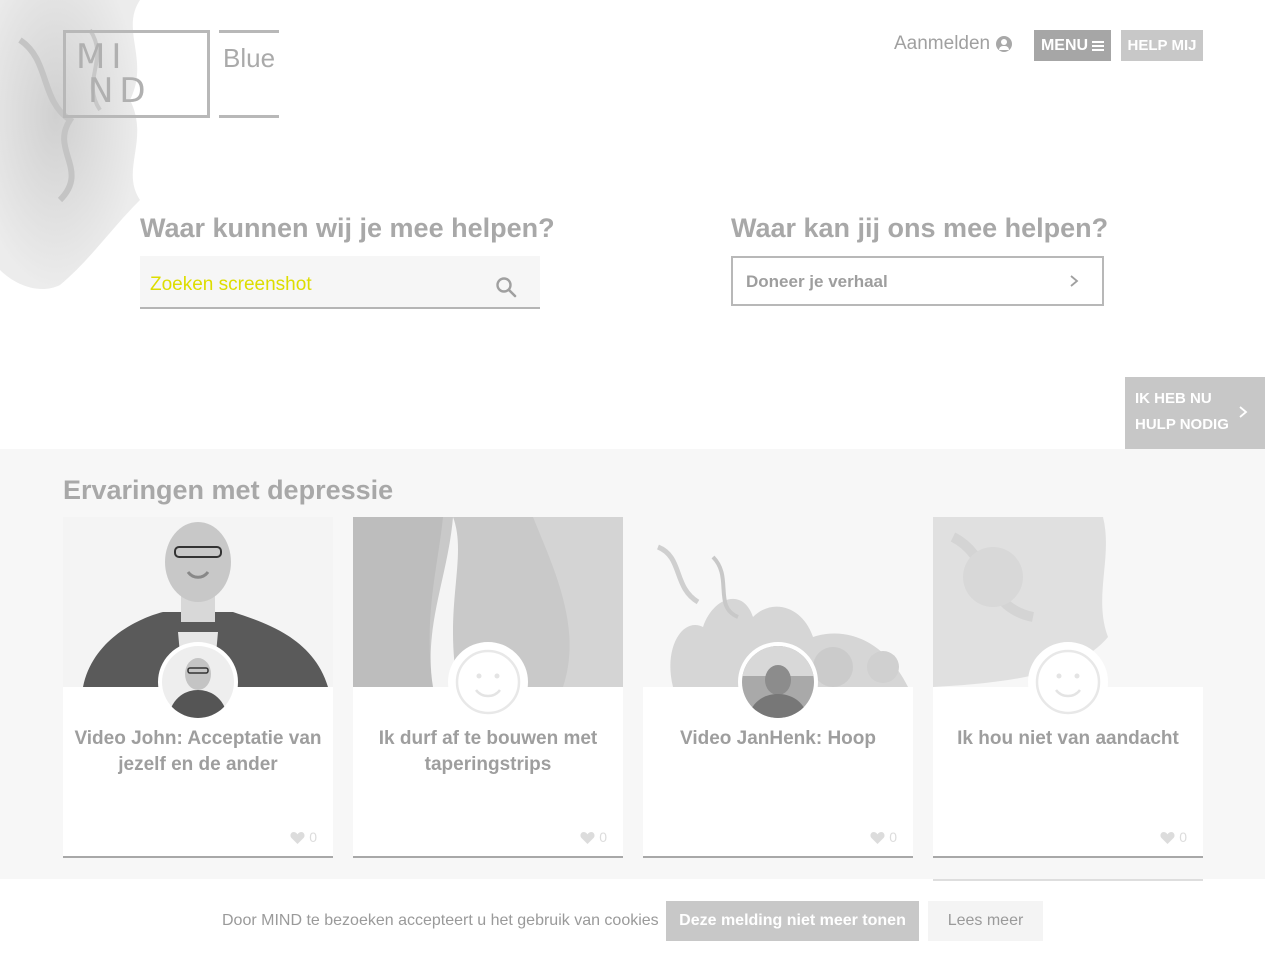  Describe the element at coordinates (228, 490) in the screenshot. I see `section-title: Ervaringen met depressie` at that location.